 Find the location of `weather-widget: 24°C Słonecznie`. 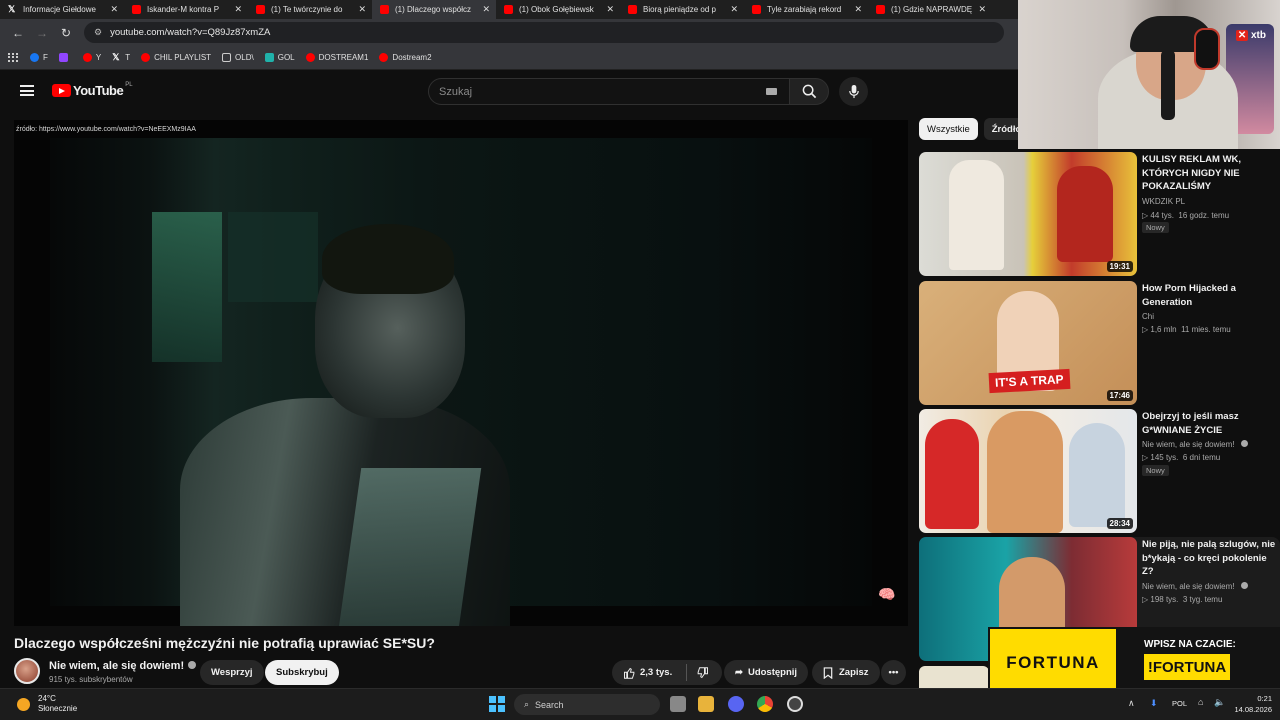

weather-widget: 24°C Słonecznie is located at coordinates (47, 704).